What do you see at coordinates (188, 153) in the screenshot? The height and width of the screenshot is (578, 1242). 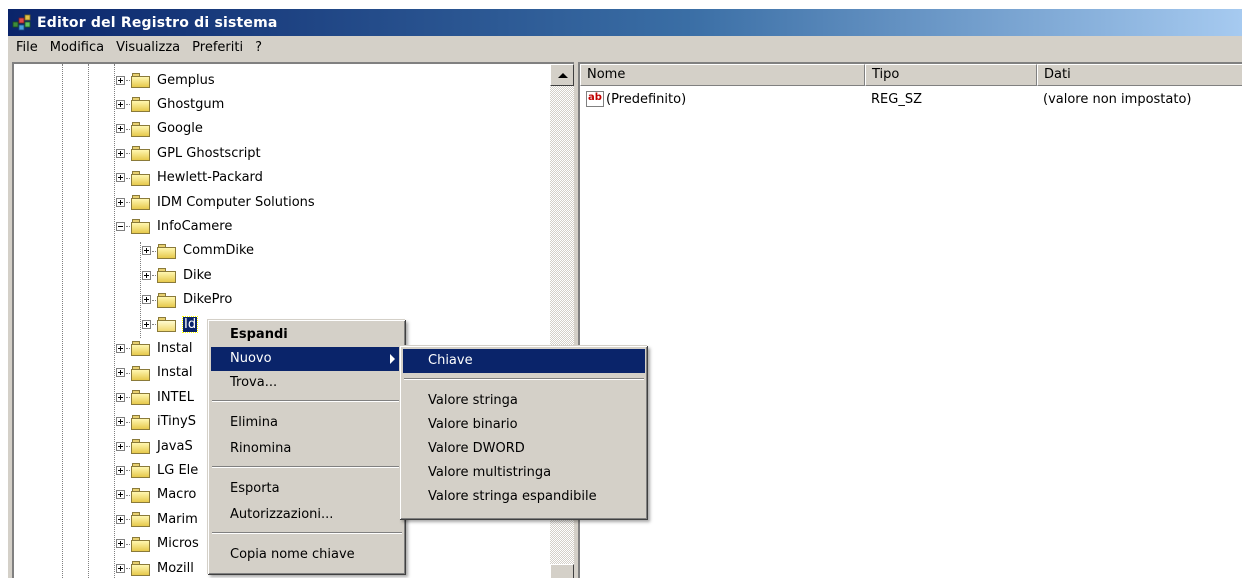 I see `tree-item: GPL Ghostscript` at bounding box center [188, 153].